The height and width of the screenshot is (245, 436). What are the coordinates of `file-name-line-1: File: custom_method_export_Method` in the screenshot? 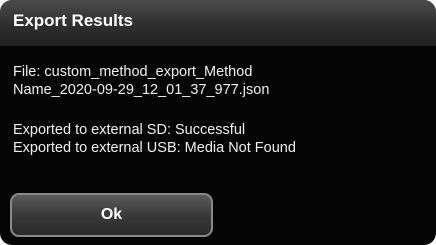 It's located at (133, 72).